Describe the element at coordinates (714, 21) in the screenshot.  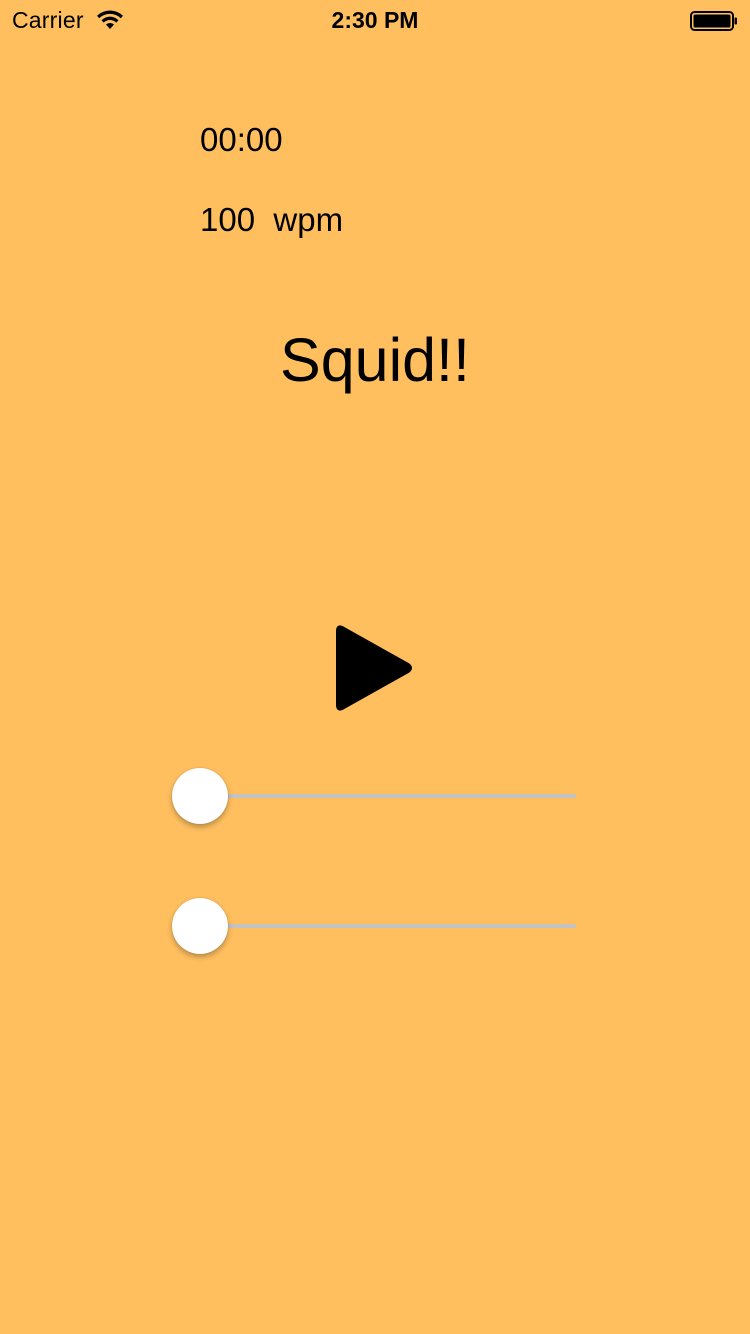
I see `battery-full-icon` at that location.